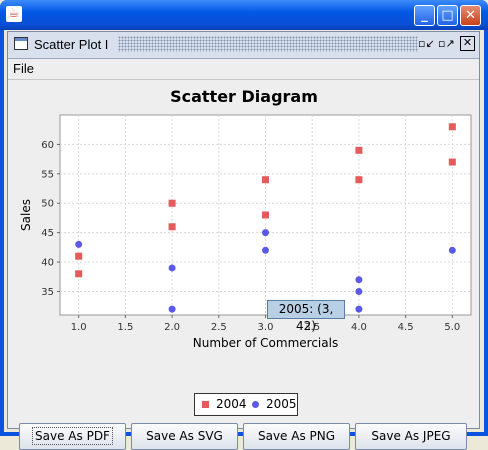 The width and height of the screenshot is (488, 450). I want to click on menu-file: File, so click(23, 68).